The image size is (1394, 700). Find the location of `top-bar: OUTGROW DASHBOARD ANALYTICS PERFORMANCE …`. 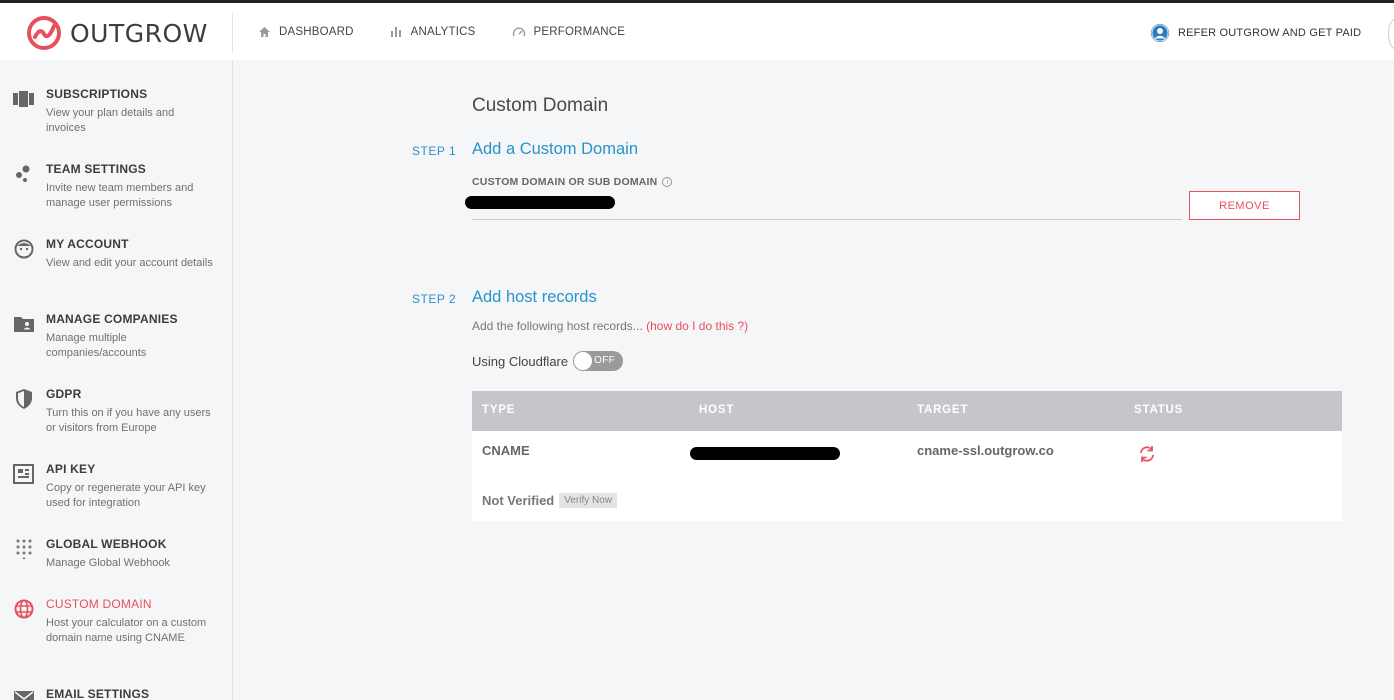

top-bar: OUTGROW DASHBOARD ANALYTICS PERFORMANCE … is located at coordinates (697, 30).